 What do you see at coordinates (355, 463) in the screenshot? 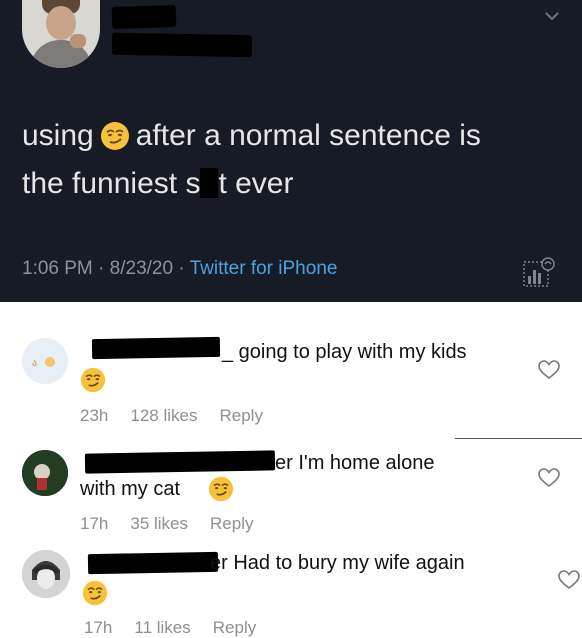
I see `comment-text: er I'm home alone` at bounding box center [355, 463].